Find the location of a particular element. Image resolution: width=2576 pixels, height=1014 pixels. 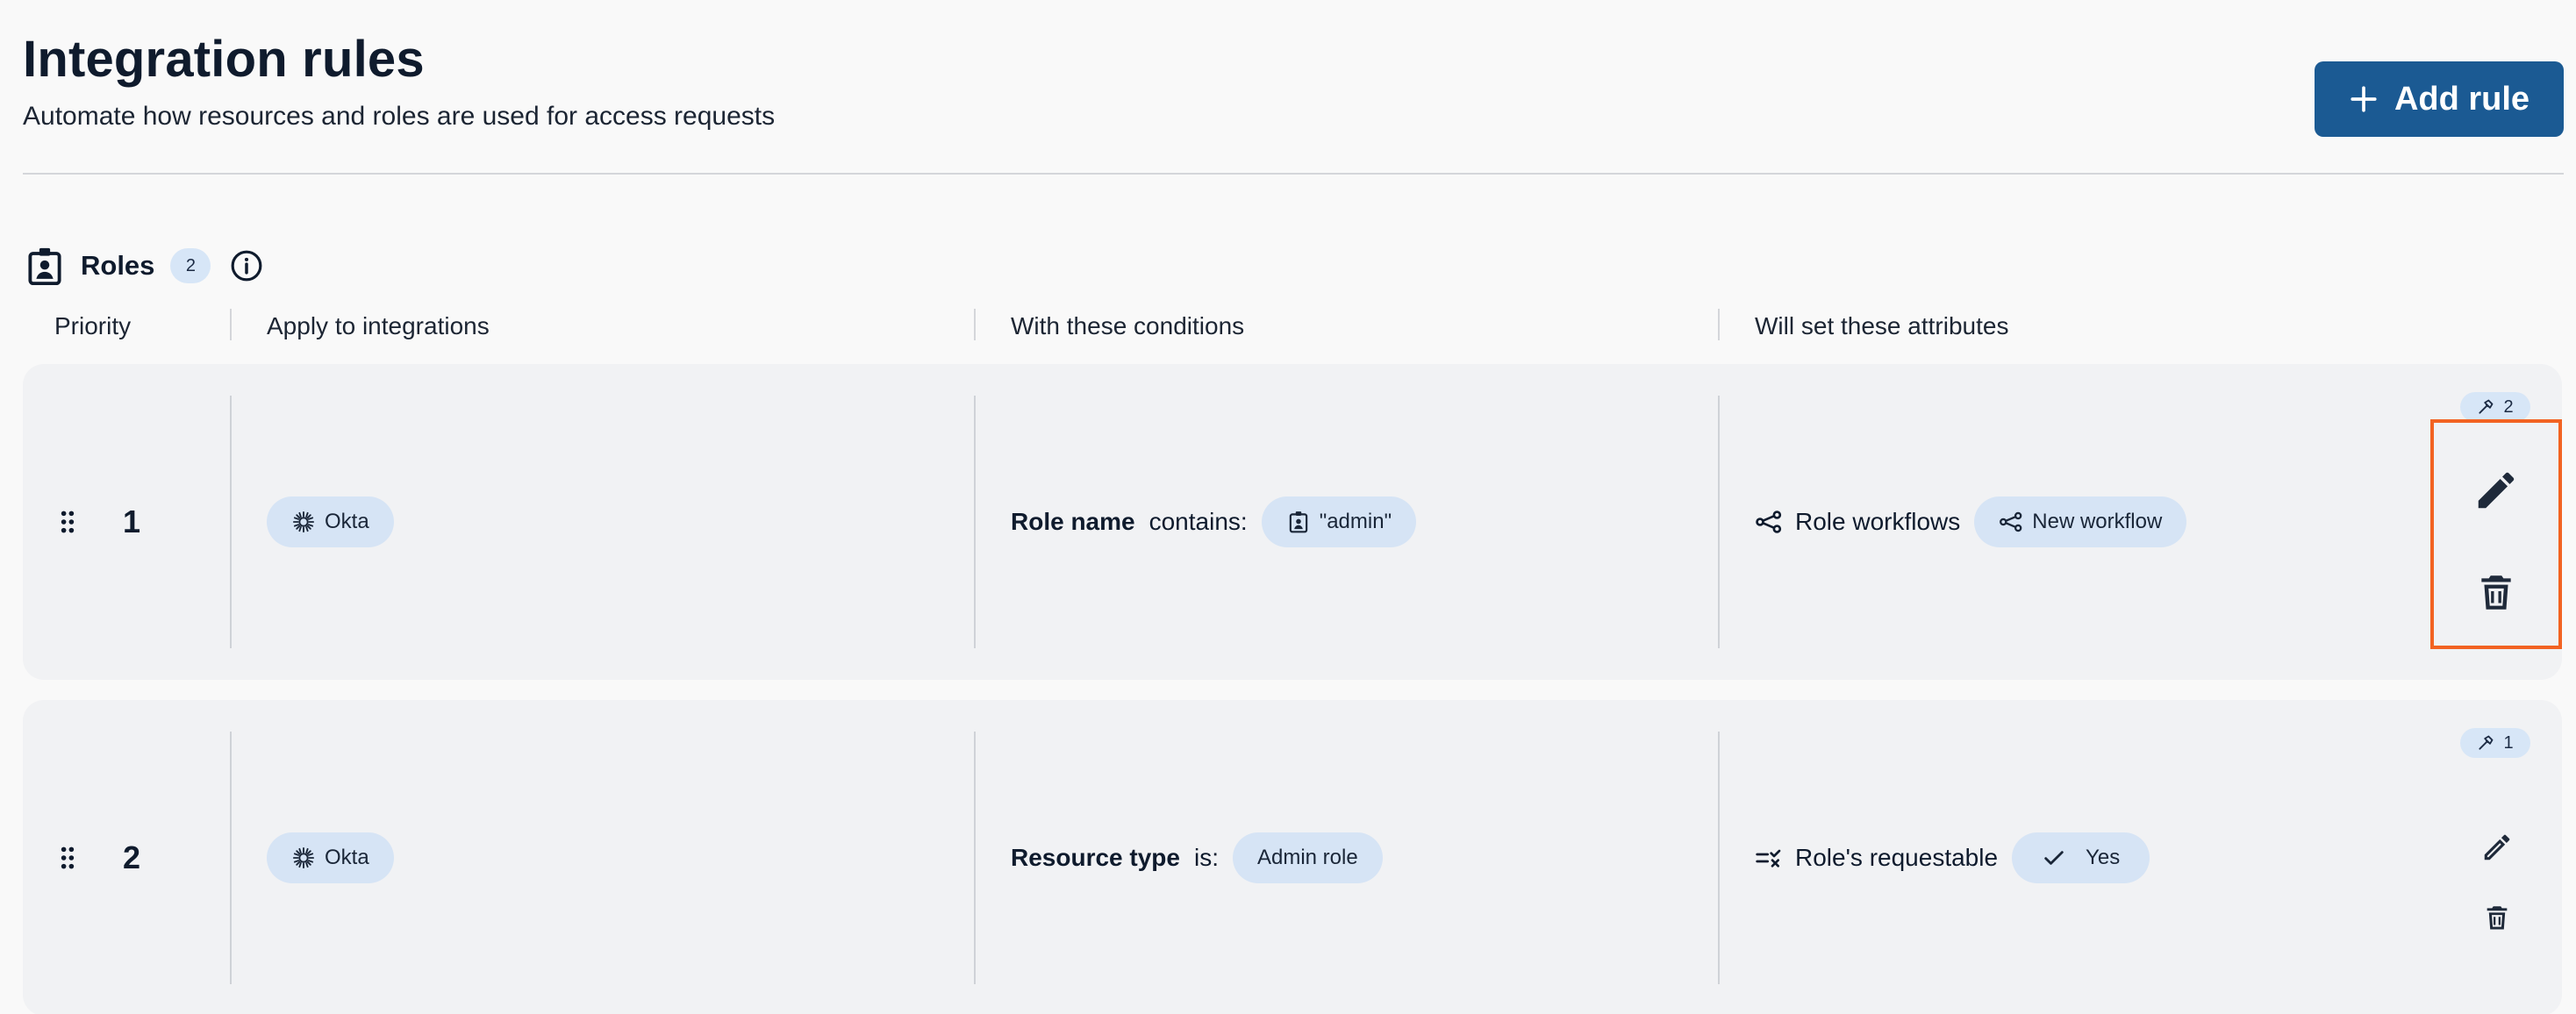

rule-applied-count: 1 is located at coordinates (2508, 743).